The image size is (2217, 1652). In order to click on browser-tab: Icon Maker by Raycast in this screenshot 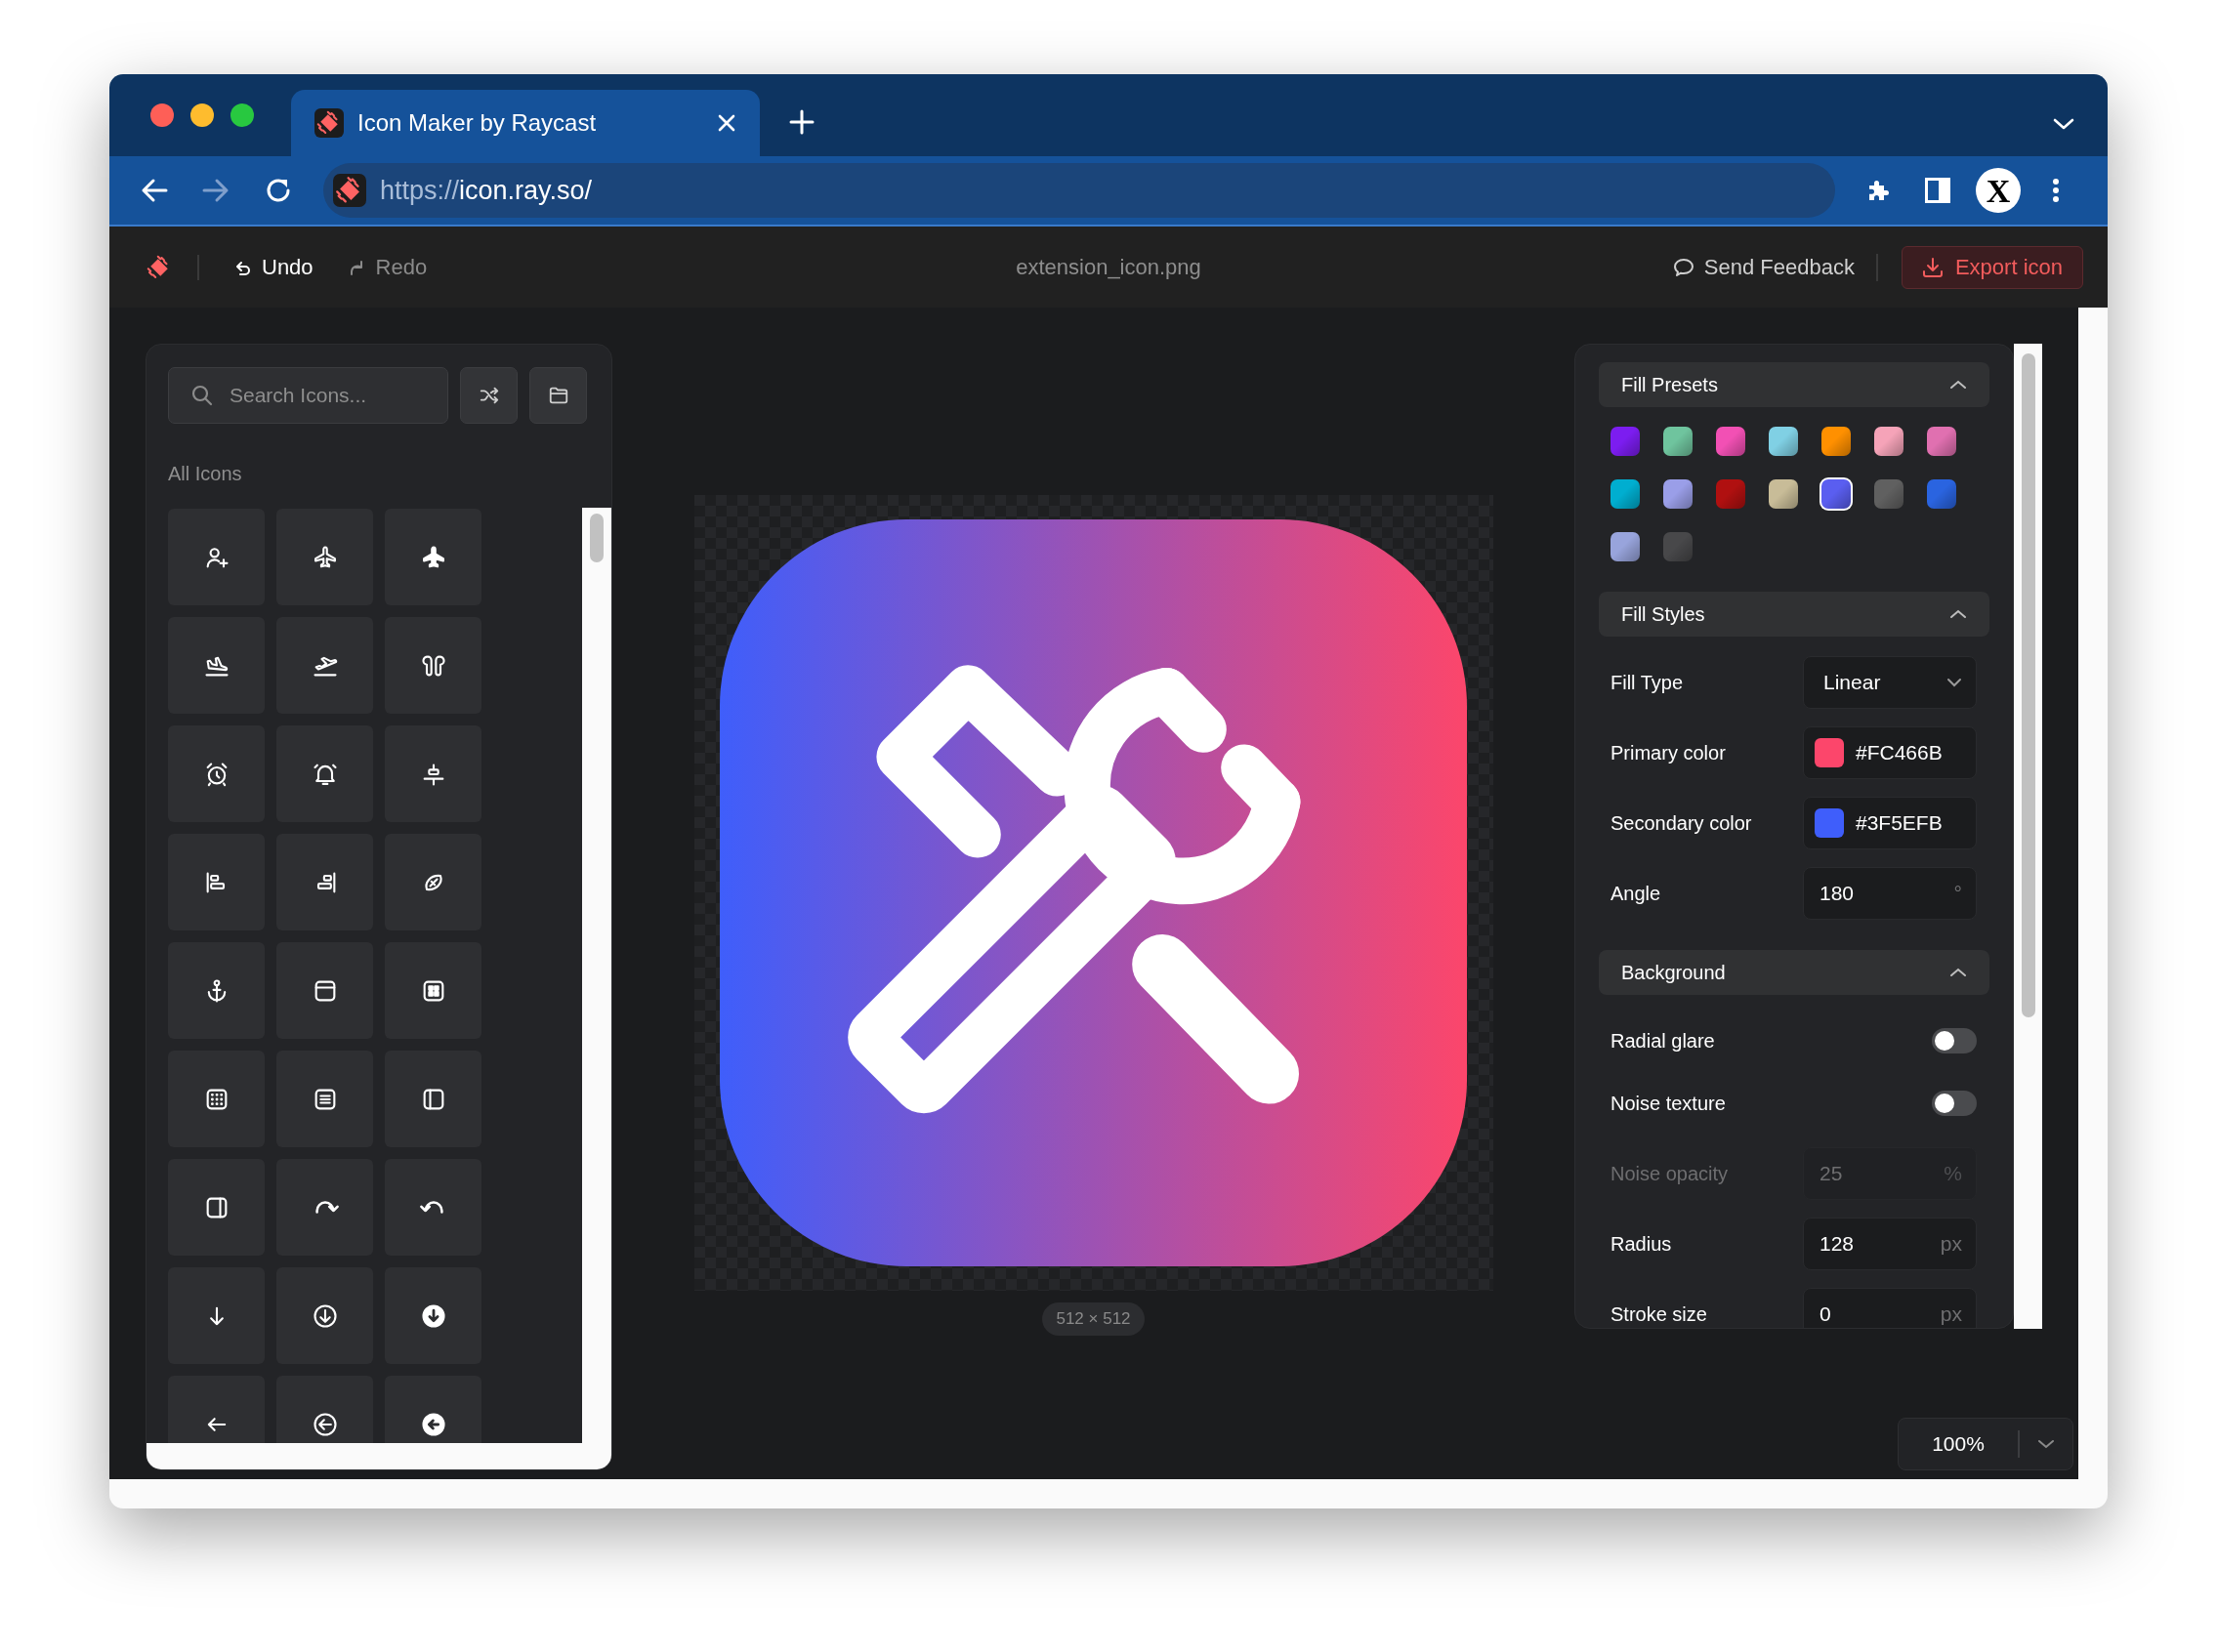, I will do `click(525, 123)`.